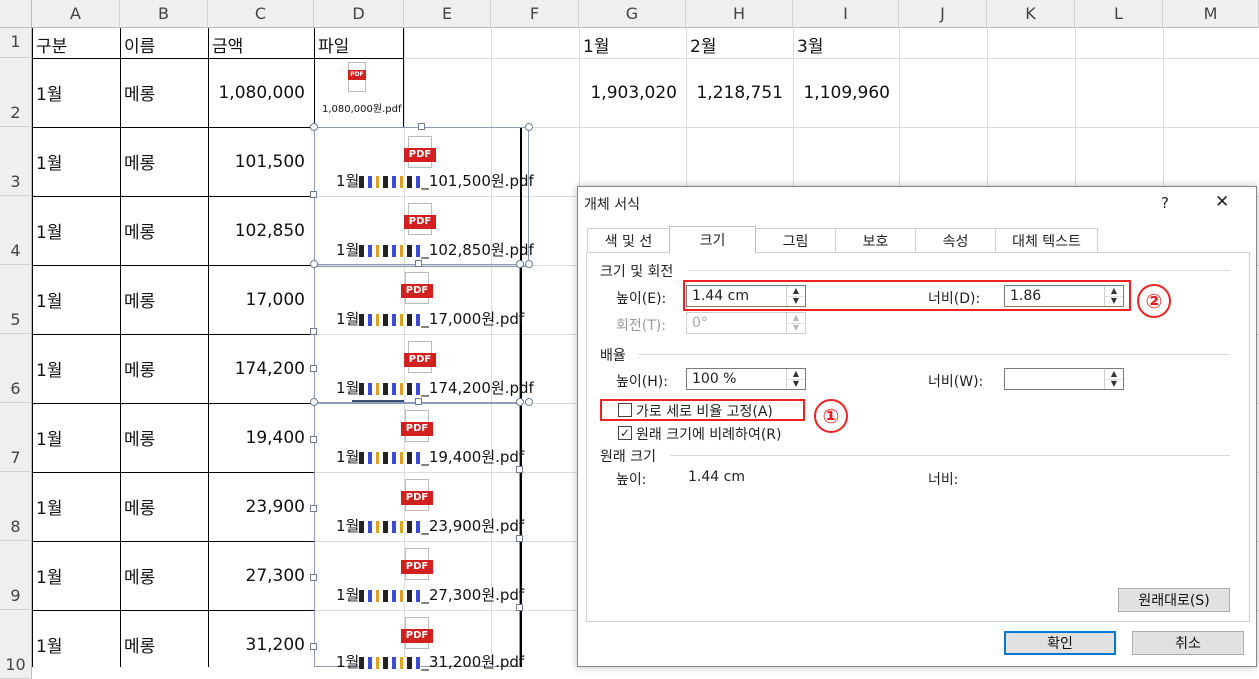 This screenshot has height=679, width=1259. Describe the element at coordinates (746, 379) in the screenshot. I see `scale-height-spinner: 100 % ▲ ▼` at that location.